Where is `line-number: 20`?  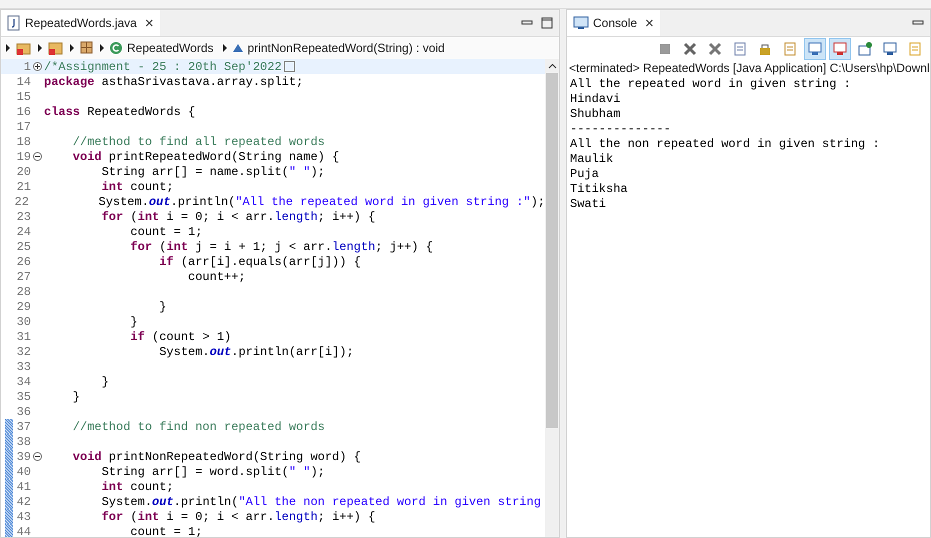 line-number: 20 is located at coordinates (23, 171).